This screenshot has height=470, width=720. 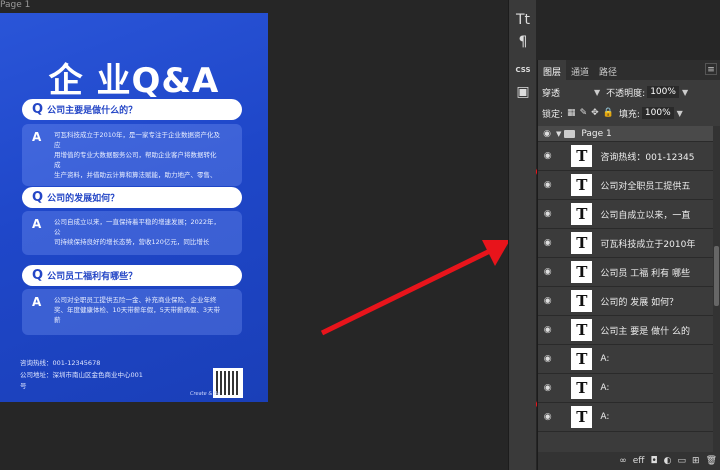 What do you see at coordinates (558, 134) in the screenshot?
I see `caret-down-icon: ▼` at bounding box center [558, 134].